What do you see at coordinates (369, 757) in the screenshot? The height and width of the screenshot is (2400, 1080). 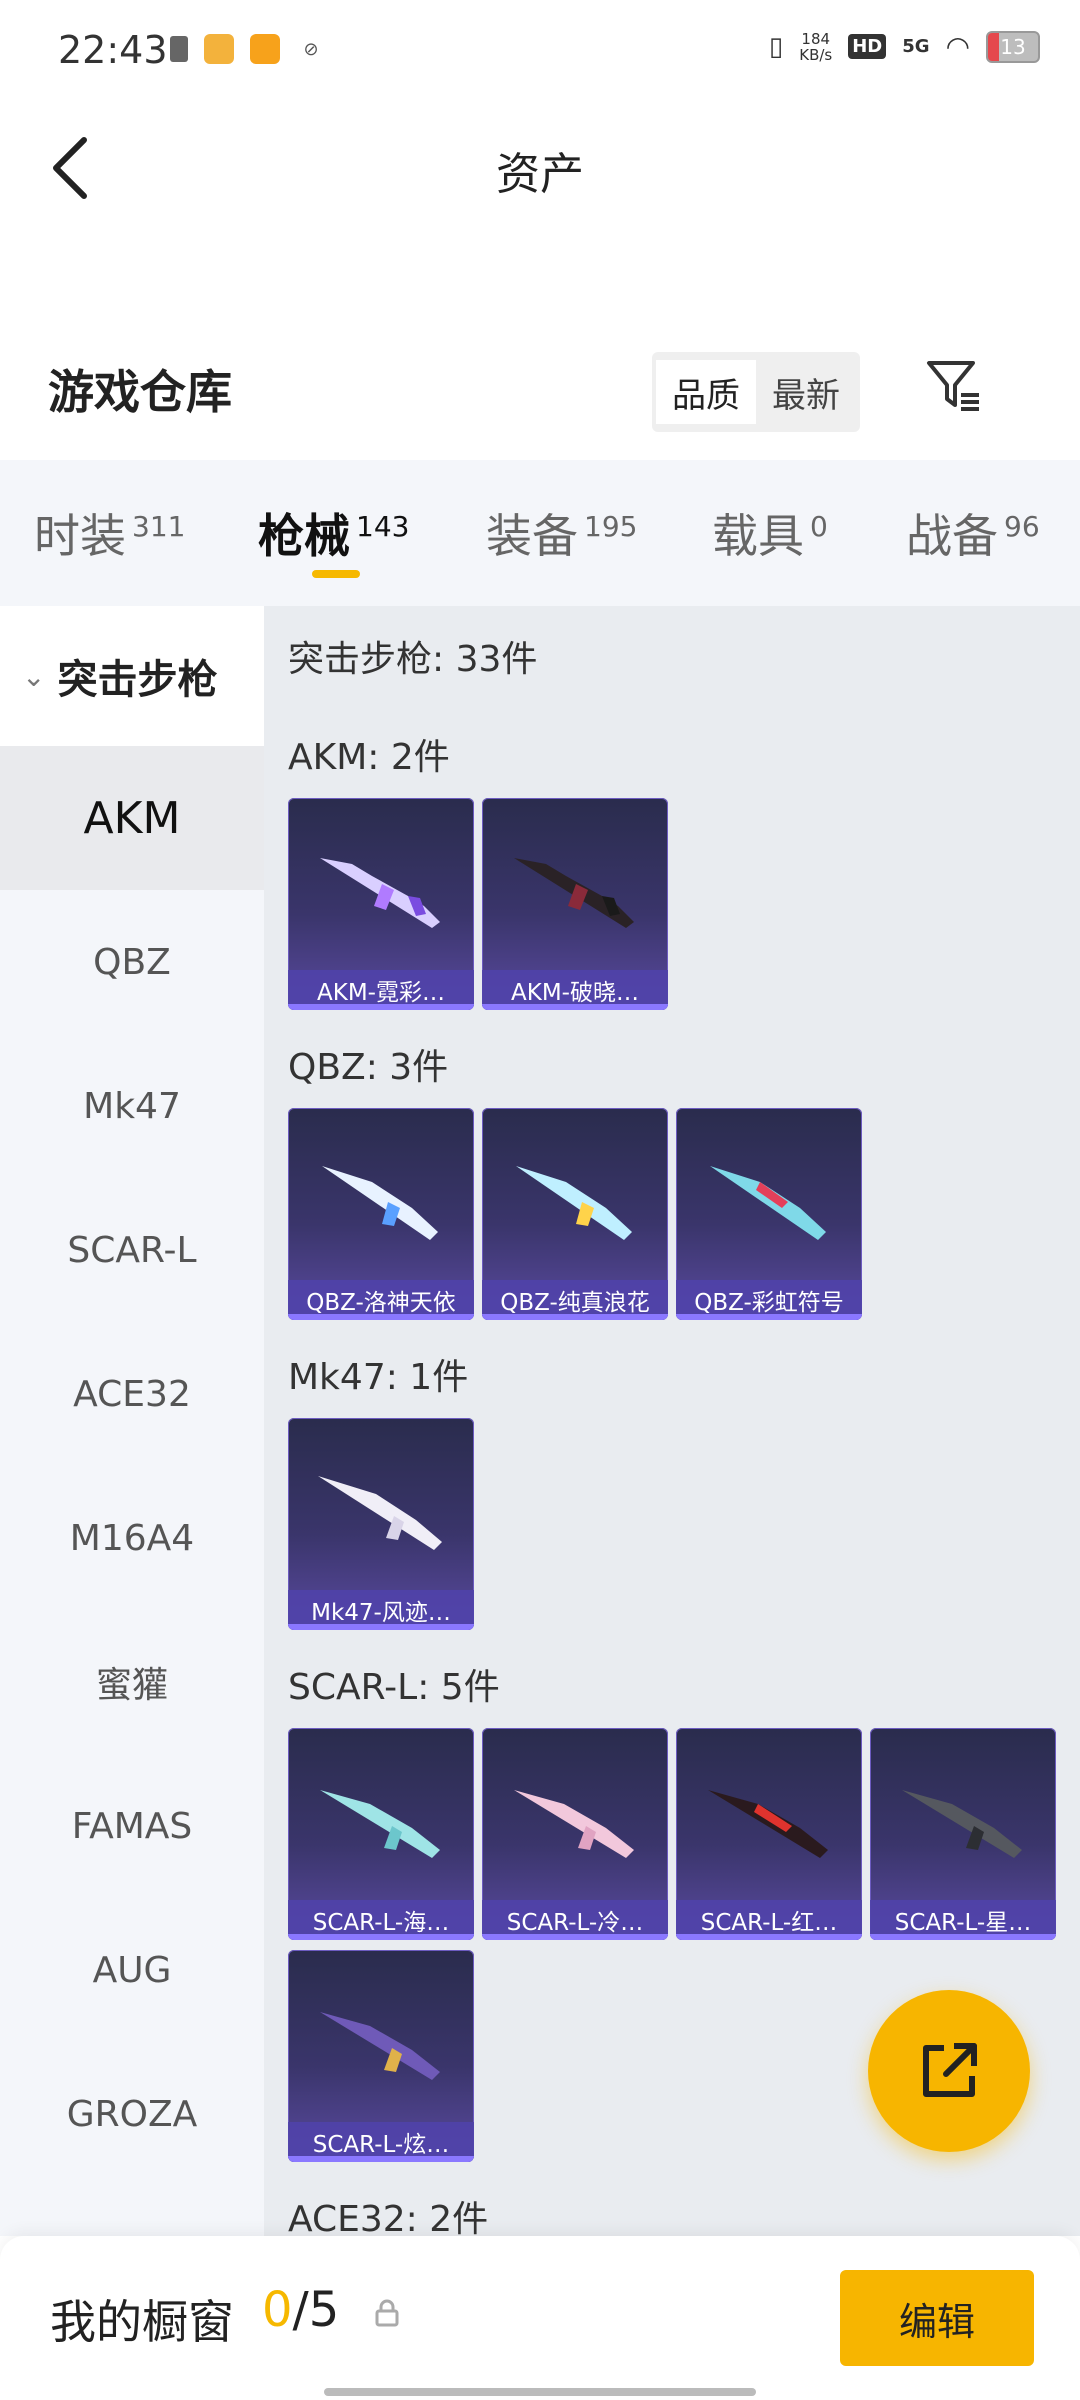 I see `section-title-akm: AKM: 2件` at bounding box center [369, 757].